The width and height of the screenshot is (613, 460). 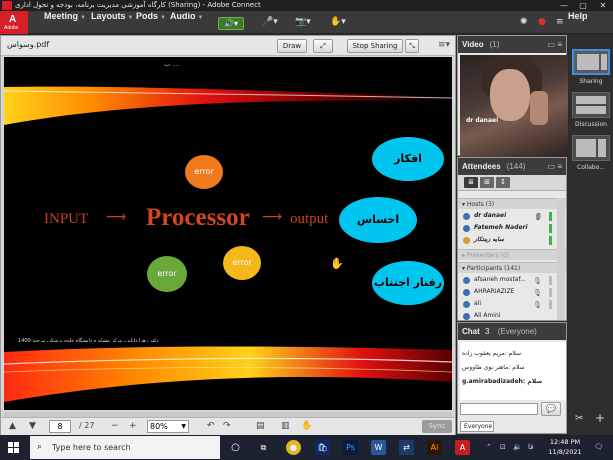 I want to click on clock-date: 11/8/2021, so click(x=565, y=452).